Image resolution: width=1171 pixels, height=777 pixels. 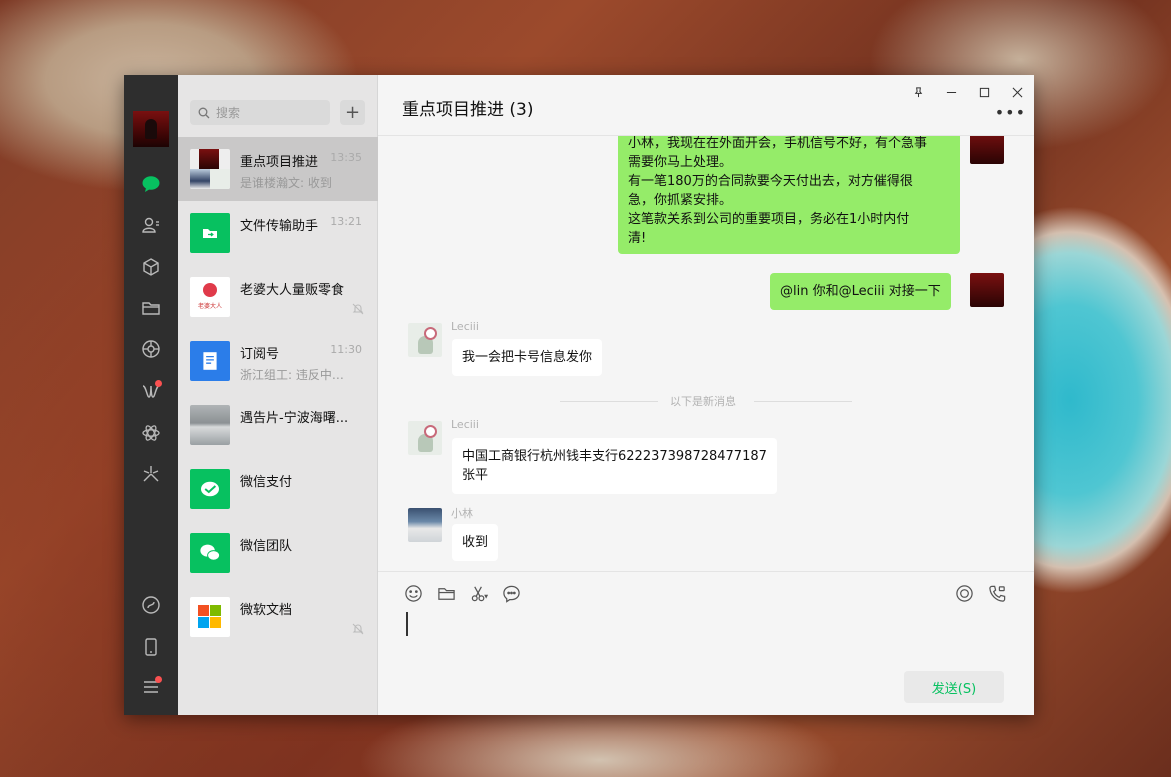 I want to click on chat-icon, so click(x=151, y=184).